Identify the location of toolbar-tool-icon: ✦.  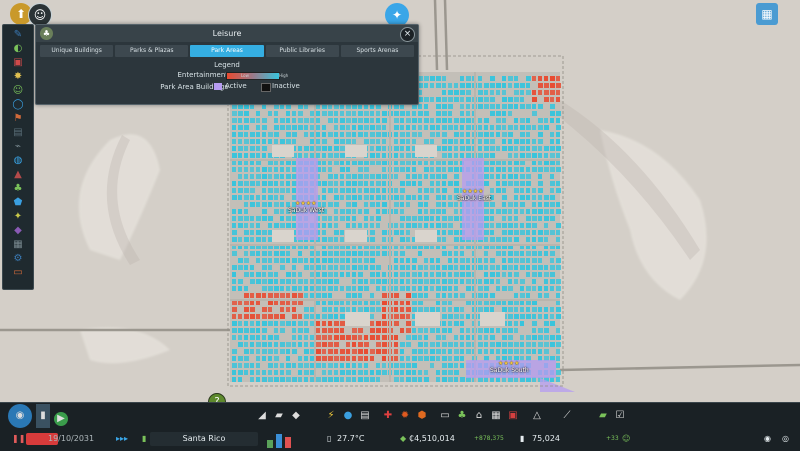
(18, 217).